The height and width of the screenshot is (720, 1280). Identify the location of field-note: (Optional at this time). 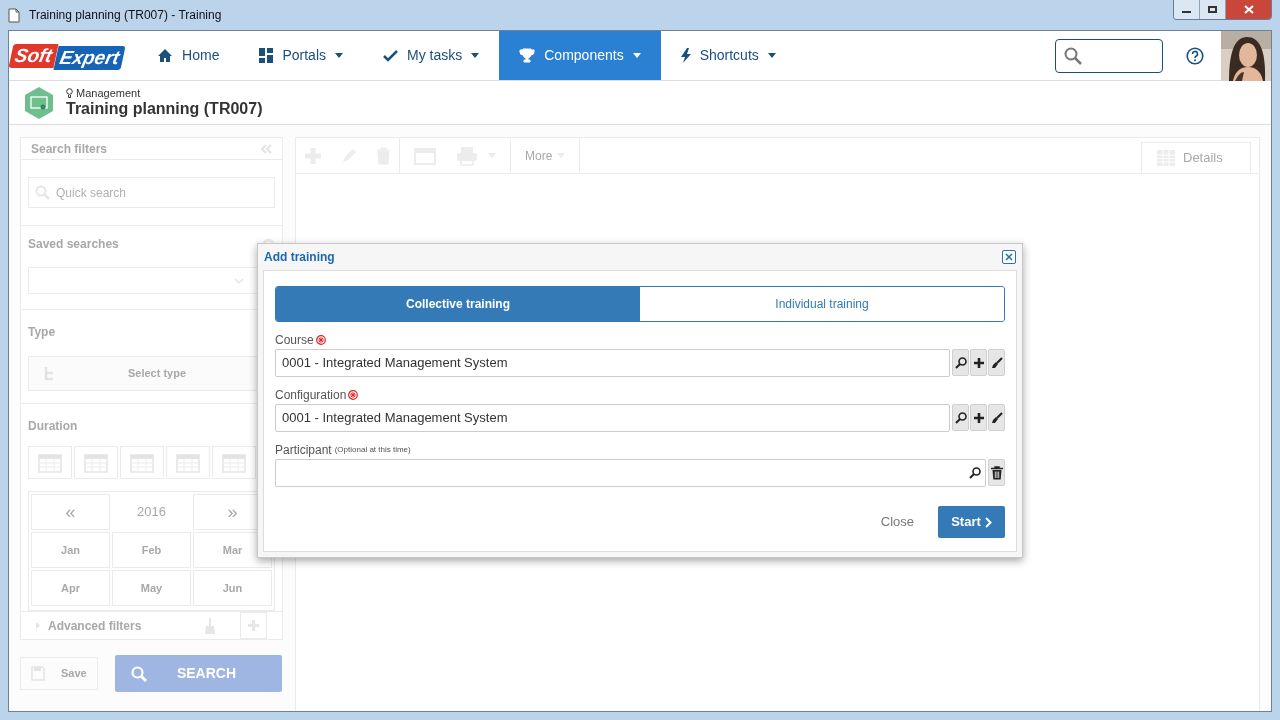
(372, 449).